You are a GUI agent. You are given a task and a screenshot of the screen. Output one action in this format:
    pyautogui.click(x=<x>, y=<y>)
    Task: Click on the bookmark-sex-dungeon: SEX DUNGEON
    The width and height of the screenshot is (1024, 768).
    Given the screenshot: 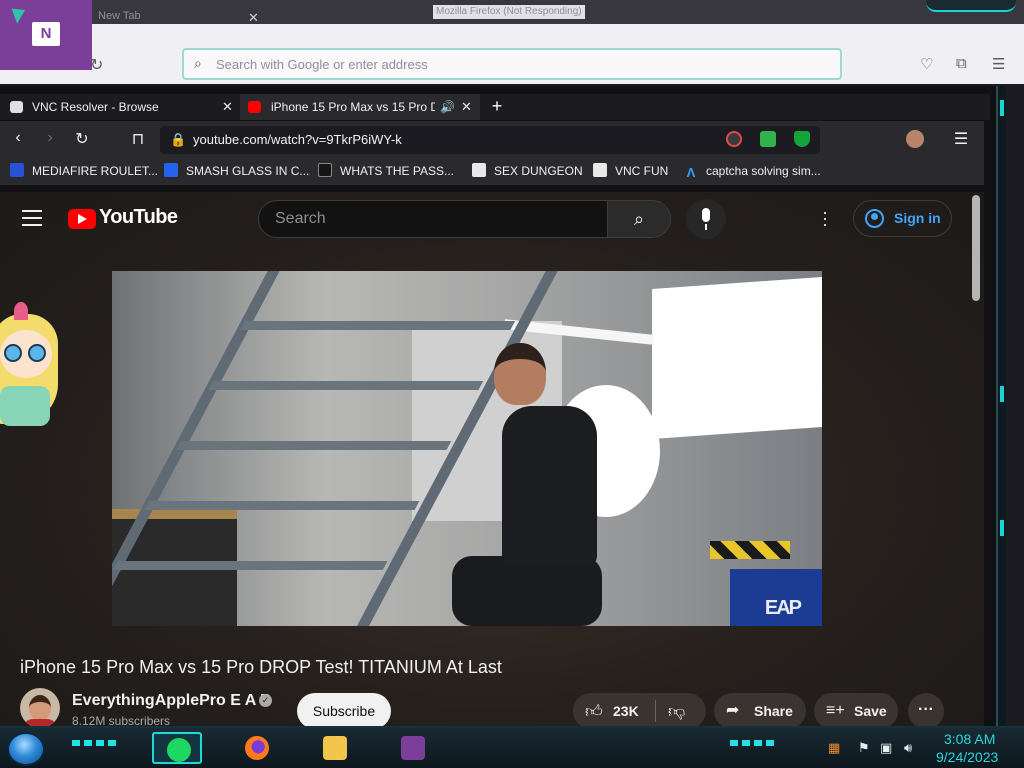 What is the action you would take?
    pyautogui.click(x=527, y=171)
    